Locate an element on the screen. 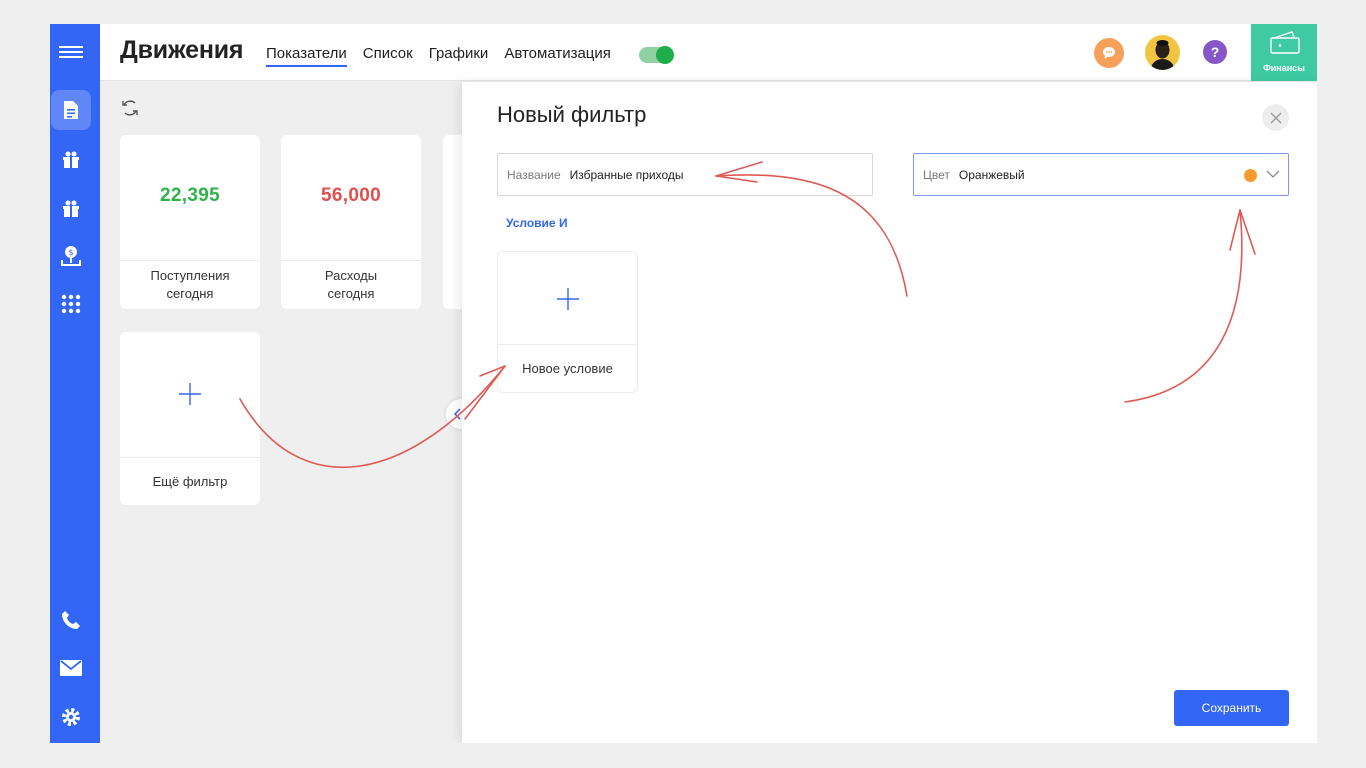 The height and width of the screenshot is (768, 1366). field-label: Название is located at coordinates (534, 174).